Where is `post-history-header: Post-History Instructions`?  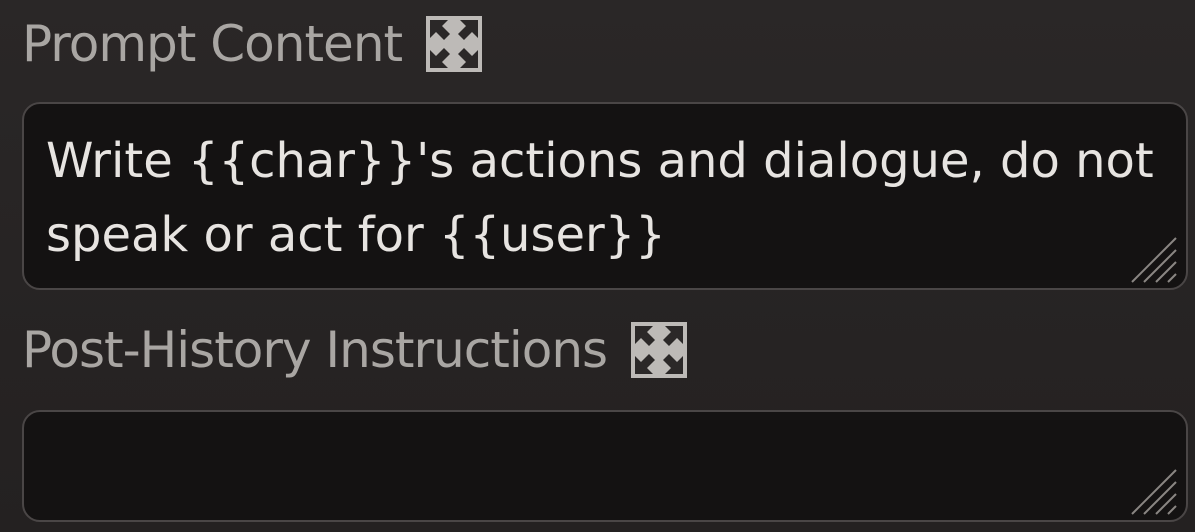
post-history-header: Post-History Instructions is located at coordinates (355, 350).